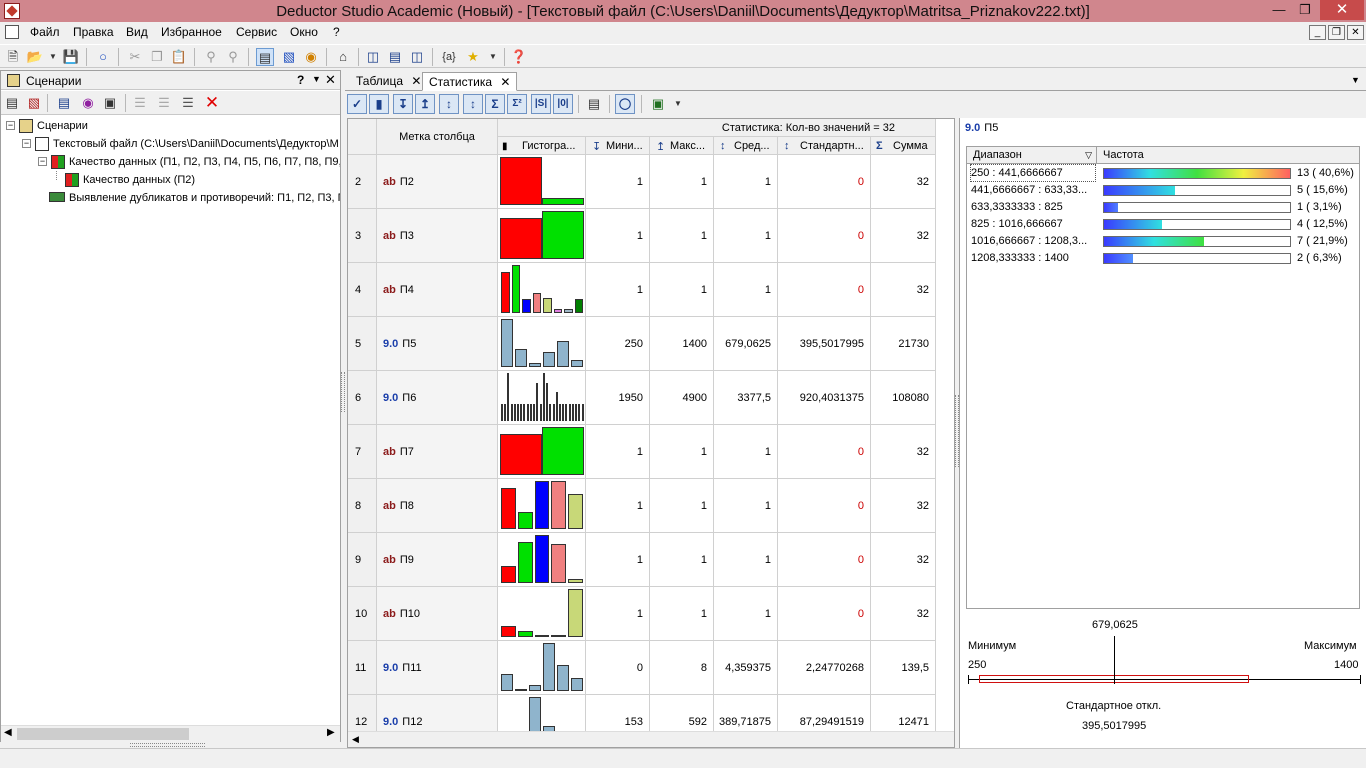  Describe the element at coordinates (357, 104) in the screenshot. I see `check-icon: ✓` at that location.